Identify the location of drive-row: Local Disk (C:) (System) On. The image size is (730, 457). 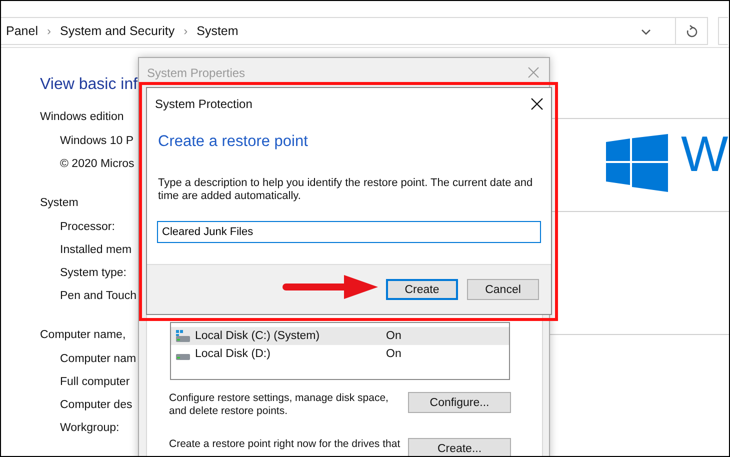
(340, 336).